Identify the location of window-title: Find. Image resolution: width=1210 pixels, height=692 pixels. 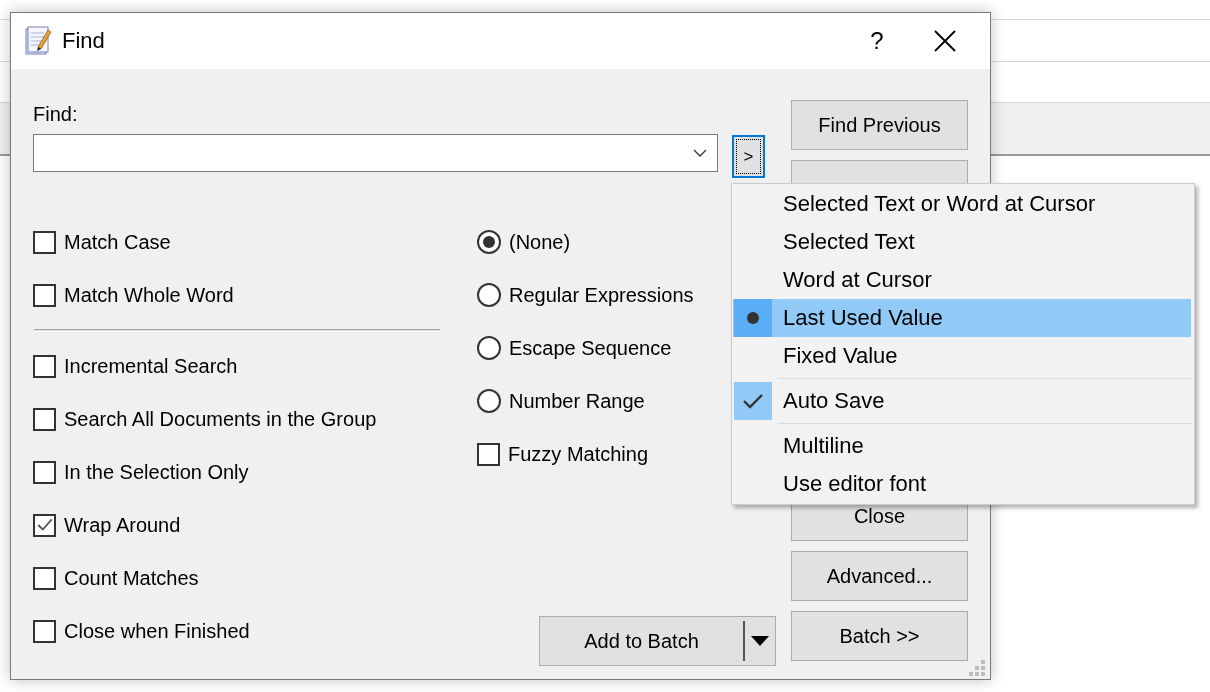
(84, 41).